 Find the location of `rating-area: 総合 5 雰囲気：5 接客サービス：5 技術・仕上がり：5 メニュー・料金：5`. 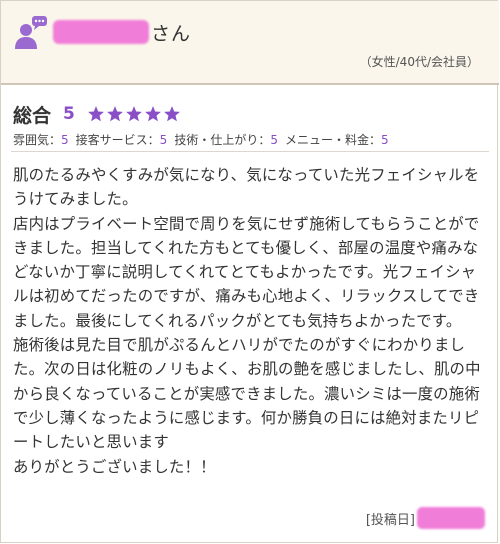

rating-area: 総合 5 雰囲気：5 接客サービス：5 技術・仕上がり：5 メニュー・料金：5 is located at coordinates (252, 124).